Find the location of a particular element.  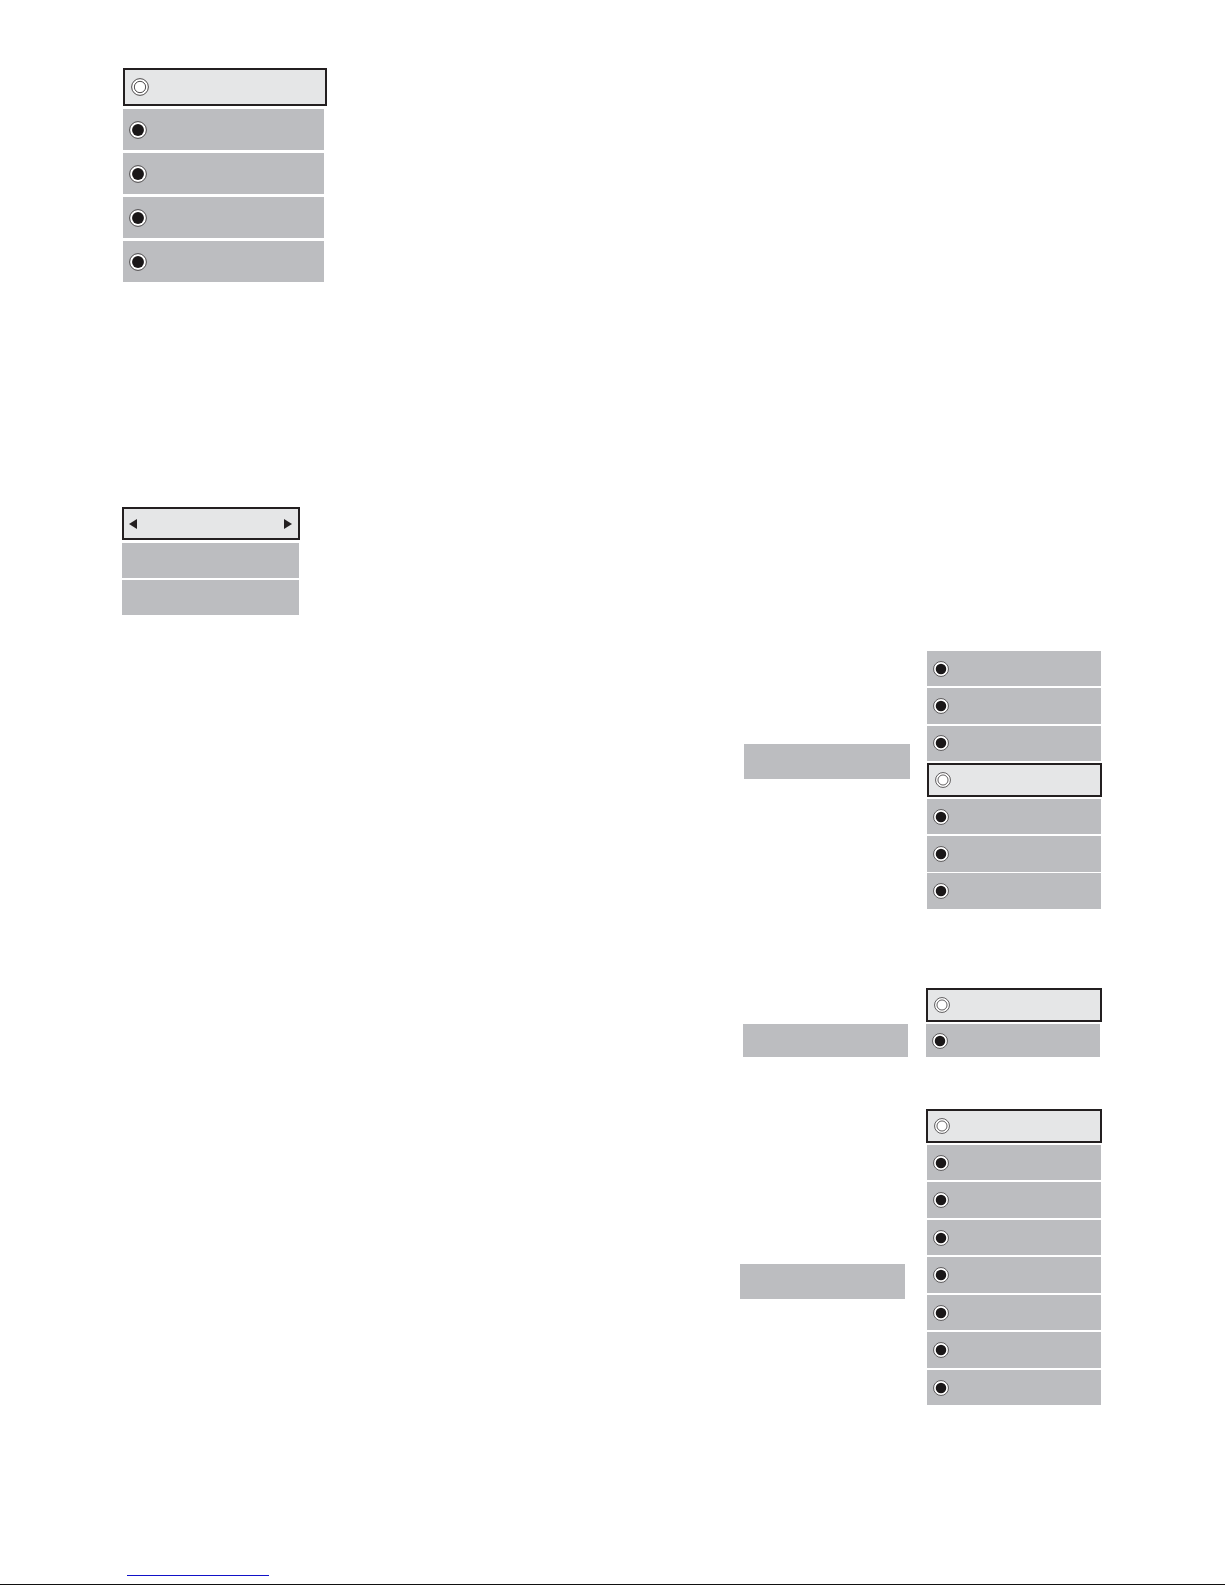

left-arrow-icon is located at coordinates (133, 523).